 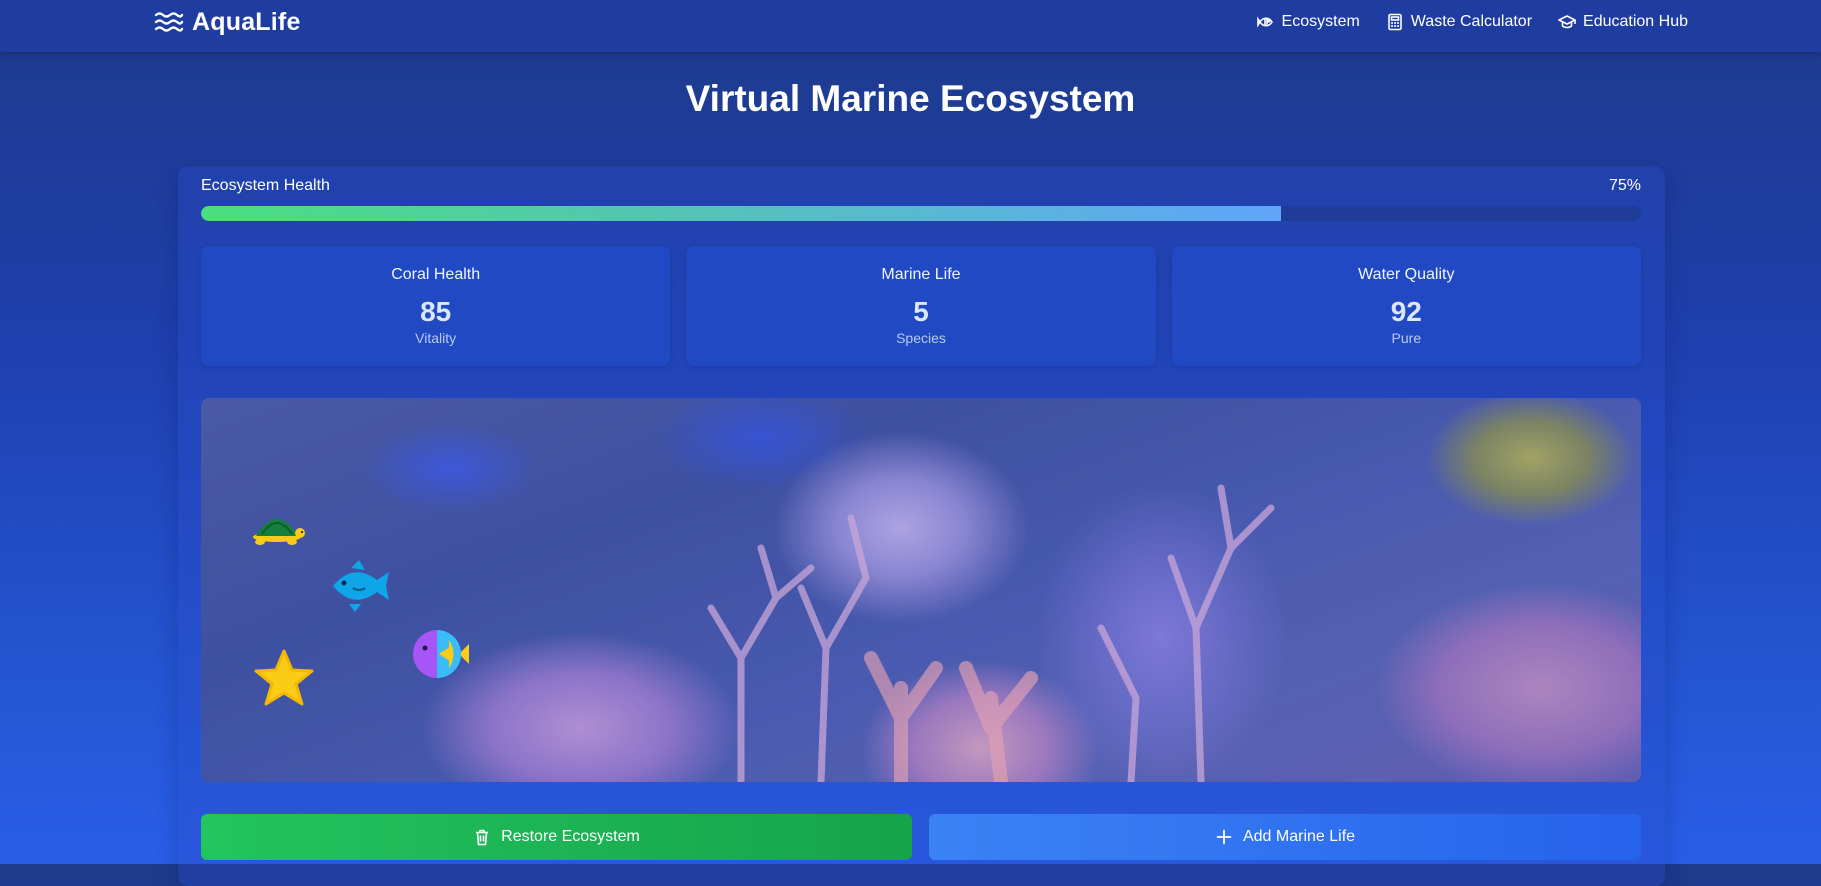 What do you see at coordinates (570, 836) in the screenshot?
I see `restore-button-label: Restore Ecosystem` at bounding box center [570, 836].